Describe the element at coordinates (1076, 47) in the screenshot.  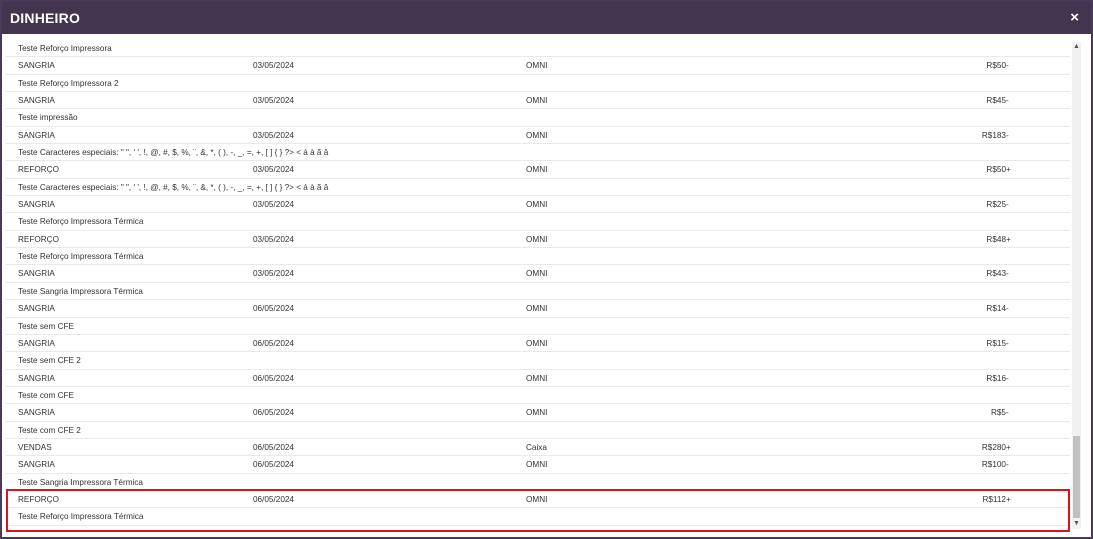
I see `scroll-up-icon: ▲` at that location.